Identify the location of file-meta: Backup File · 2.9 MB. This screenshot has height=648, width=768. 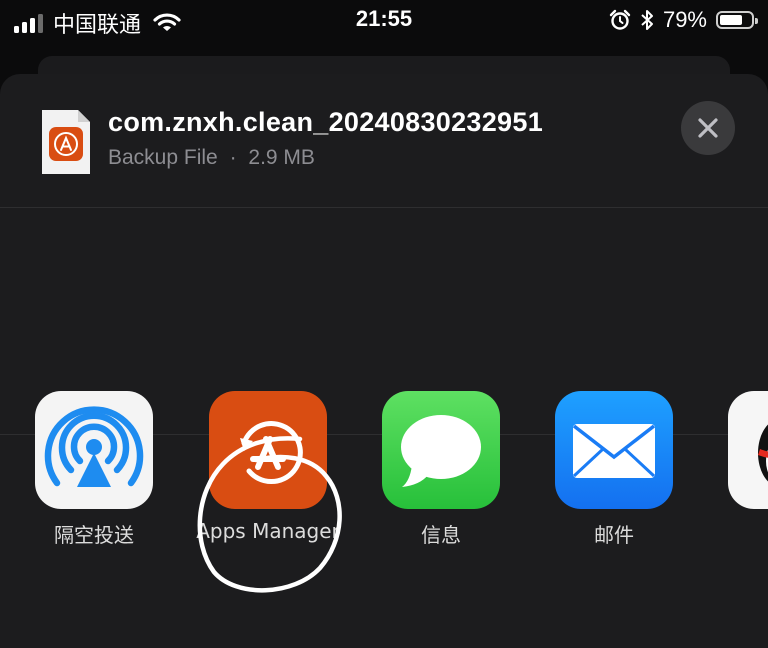
(211, 158).